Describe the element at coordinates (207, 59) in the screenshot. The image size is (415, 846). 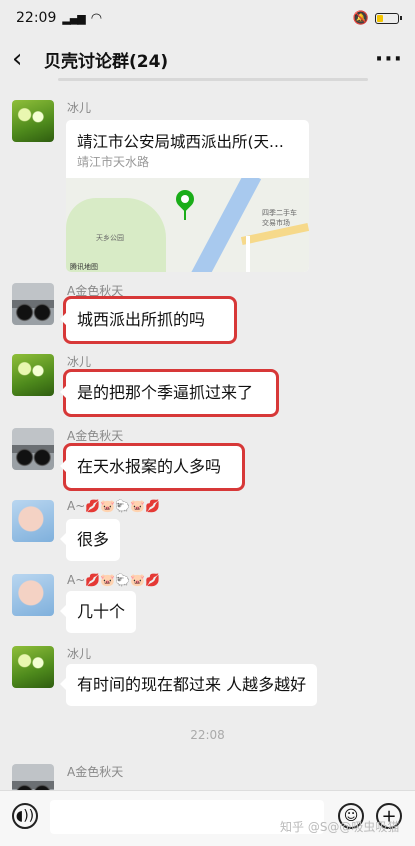
I see `chat-header: ‹ 贝壳讨论群(24) ···` at that location.